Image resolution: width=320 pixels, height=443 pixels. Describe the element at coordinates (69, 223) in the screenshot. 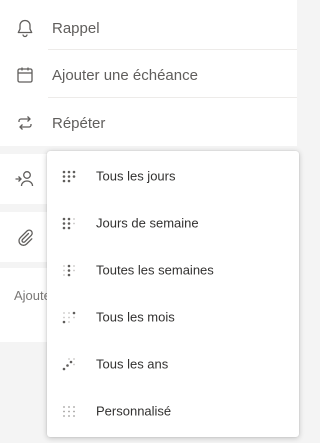

I see `weekdays-icon` at that location.